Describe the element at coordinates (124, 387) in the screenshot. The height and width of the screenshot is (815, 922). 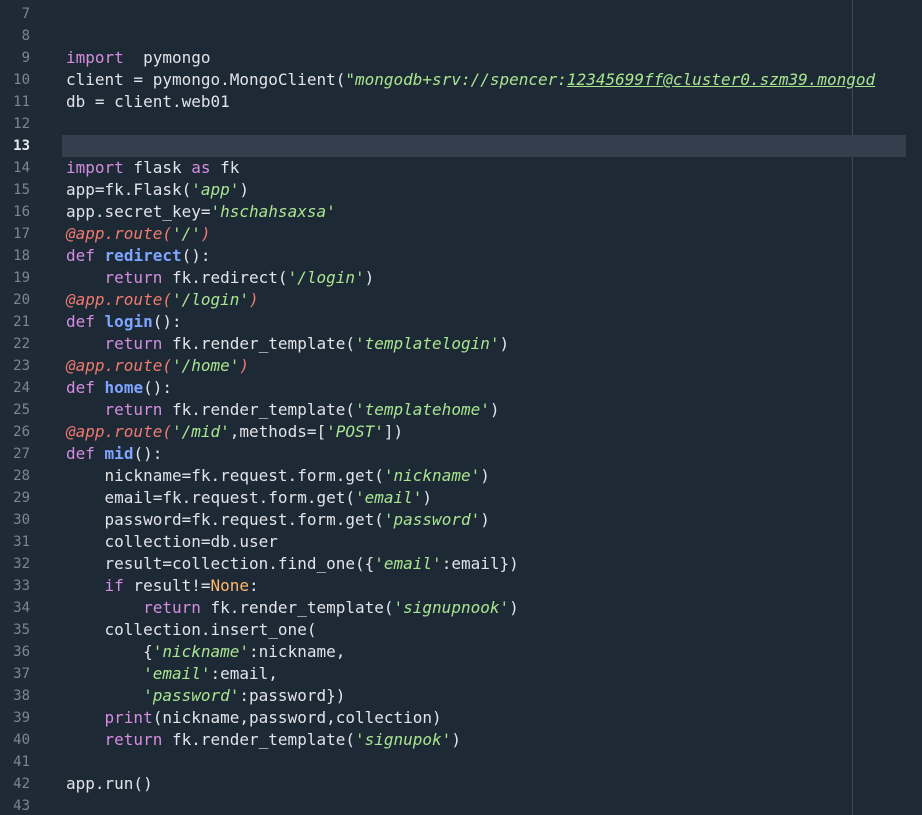
I see `code-token: home` at that location.